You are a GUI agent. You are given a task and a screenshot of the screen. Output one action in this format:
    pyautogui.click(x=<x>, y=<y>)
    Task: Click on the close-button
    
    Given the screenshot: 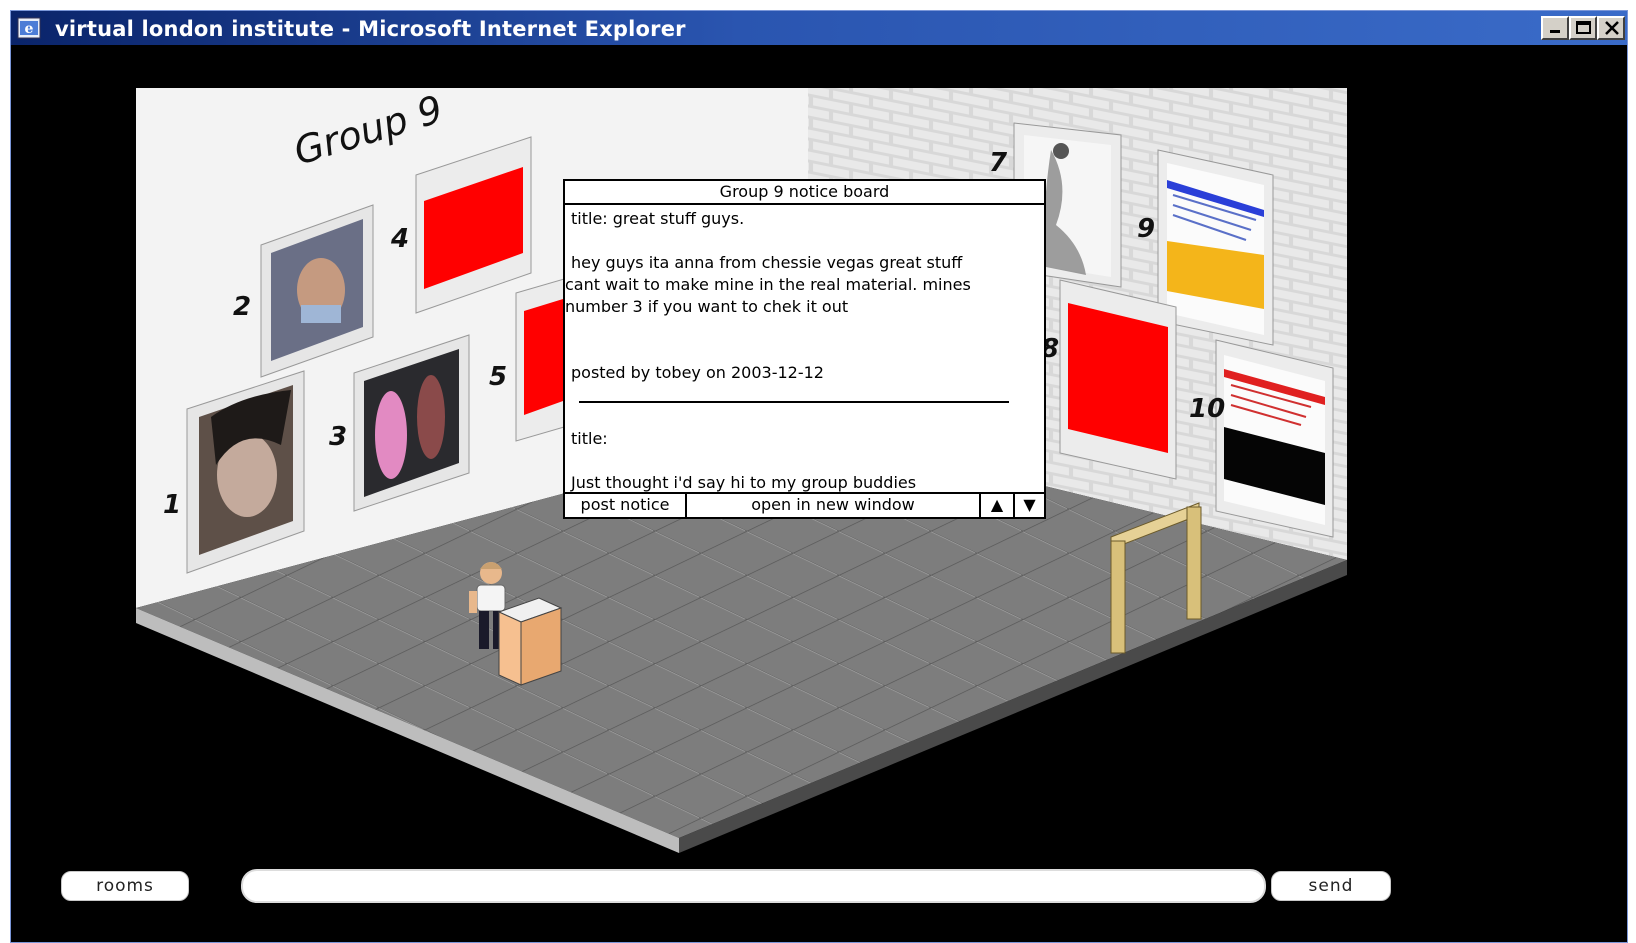 What is the action you would take?
    pyautogui.click(x=1611, y=28)
    